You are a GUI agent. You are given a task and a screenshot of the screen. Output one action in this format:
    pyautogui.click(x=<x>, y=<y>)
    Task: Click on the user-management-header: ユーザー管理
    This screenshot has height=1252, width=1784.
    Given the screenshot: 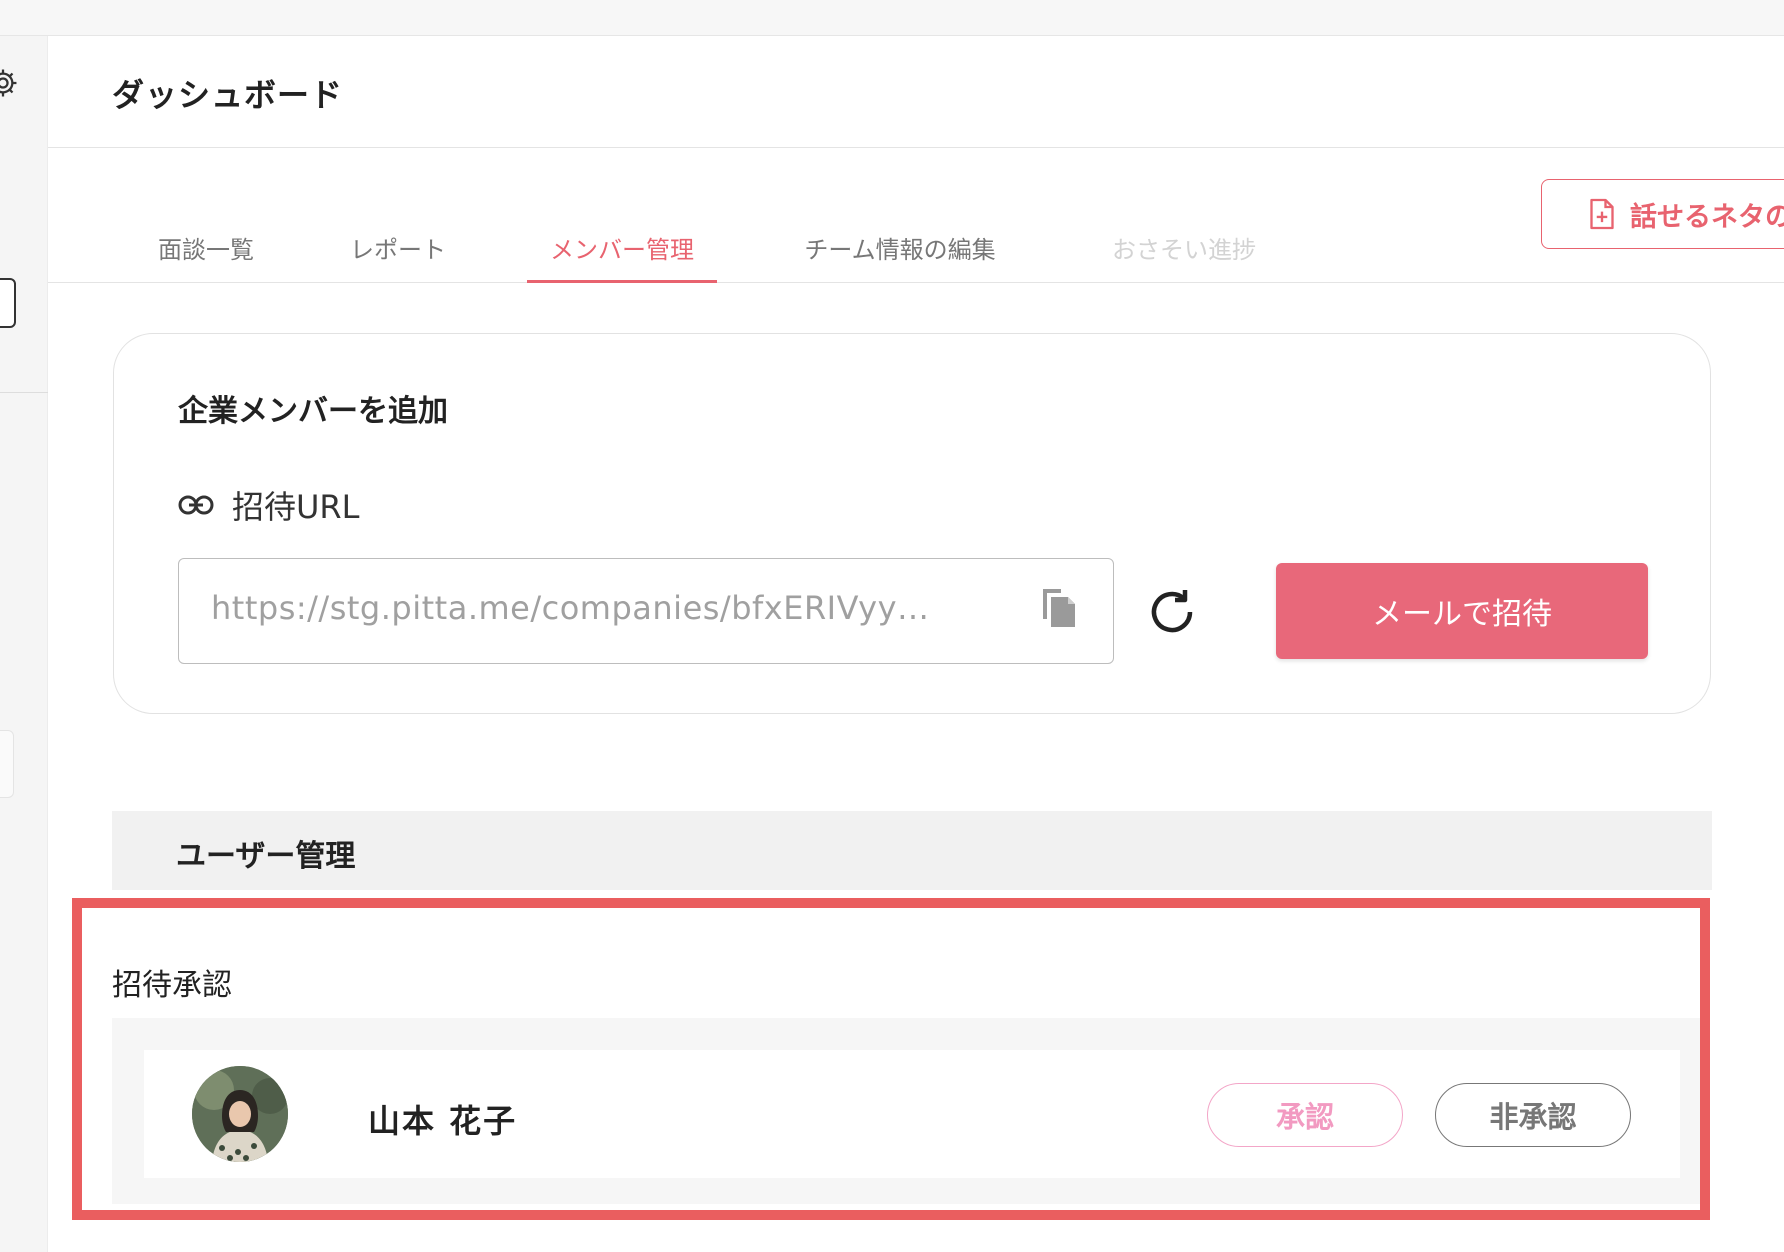 What is the action you would take?
    pyautogui.click(x=912, y=850)
    